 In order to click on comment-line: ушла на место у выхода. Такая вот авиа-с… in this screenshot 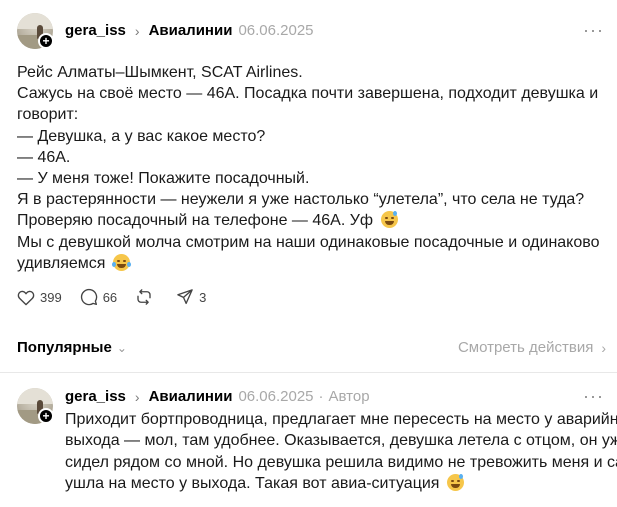, I will do `click(252, 484)`.